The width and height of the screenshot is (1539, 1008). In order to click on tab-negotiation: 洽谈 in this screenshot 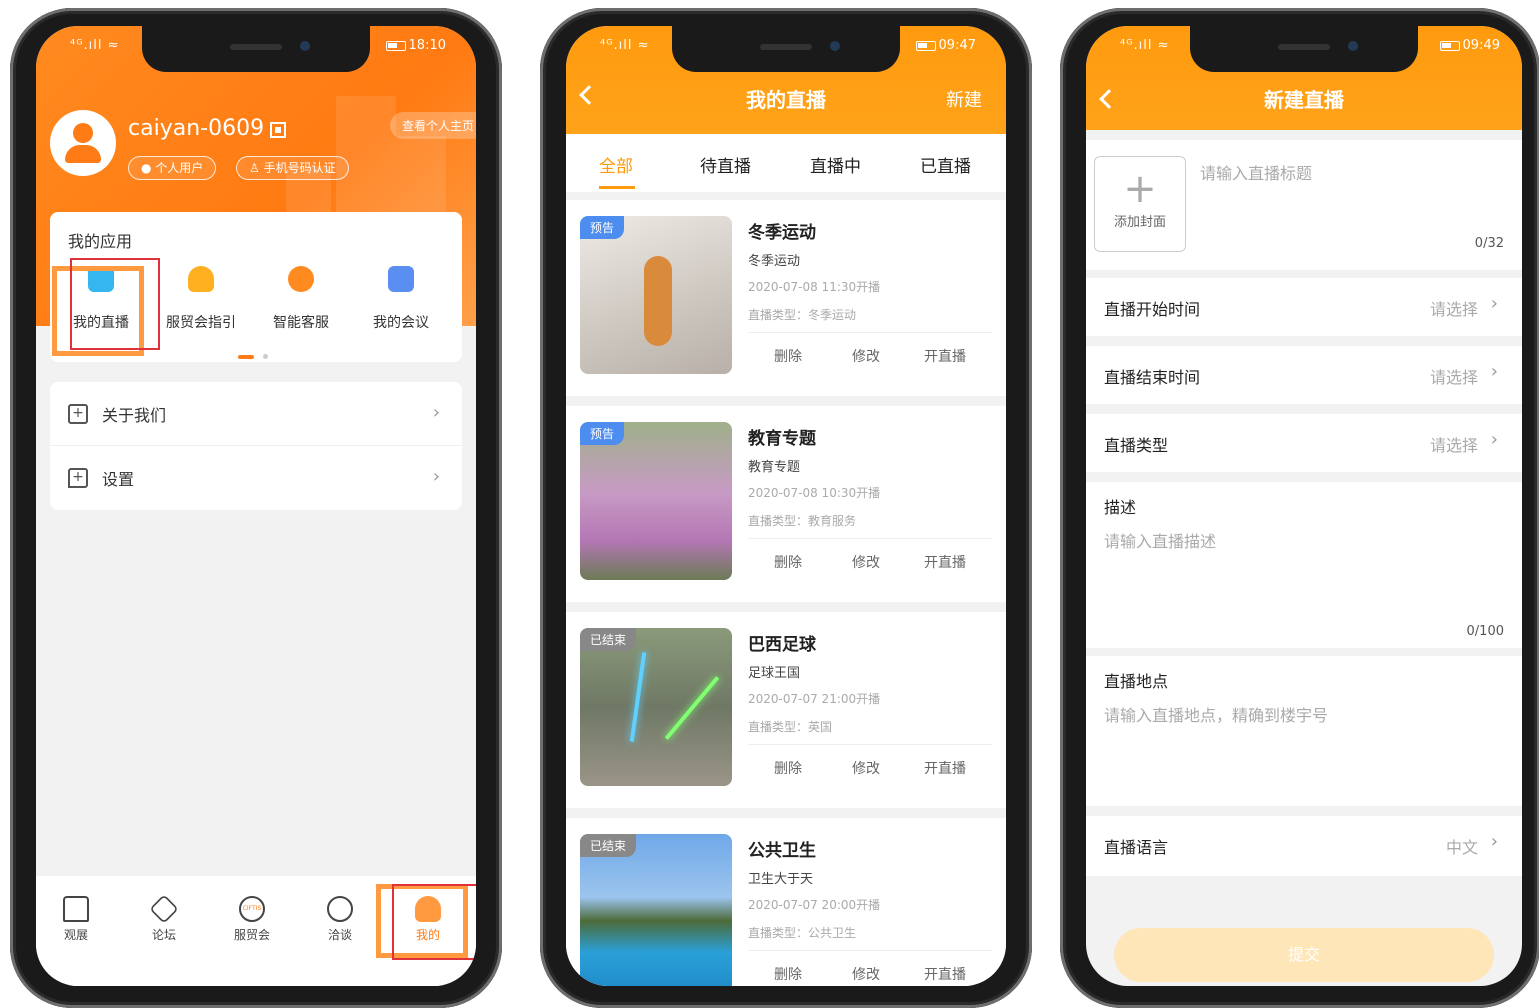, I will do `click(340, 919)`.